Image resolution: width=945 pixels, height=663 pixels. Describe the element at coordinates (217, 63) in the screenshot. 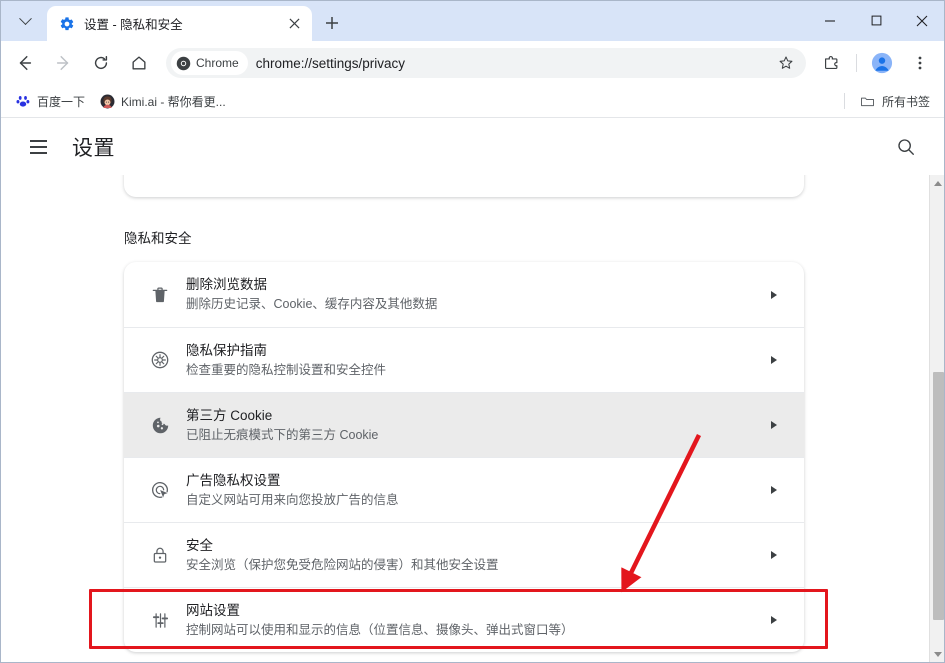

I see `chrome-chip-label: Chrome` at that location.